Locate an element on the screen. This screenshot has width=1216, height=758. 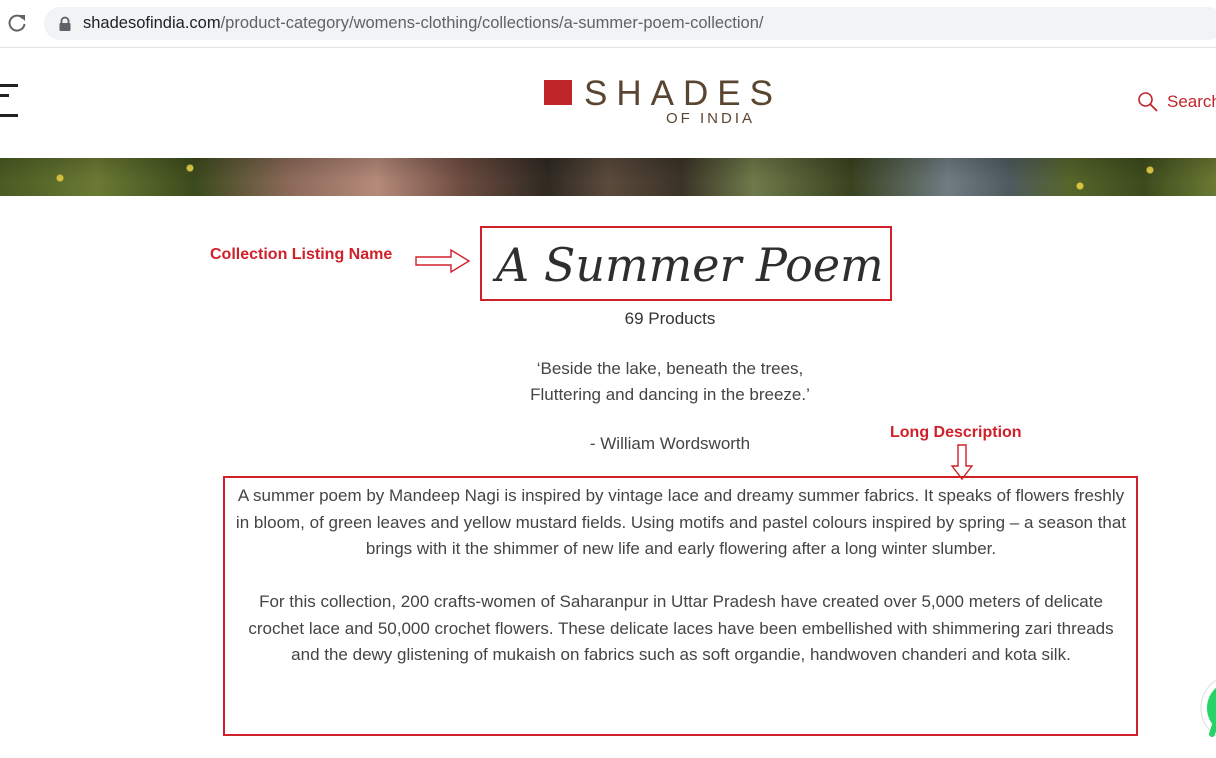
product-count: 69 Products is located at coordinates (670, 318).